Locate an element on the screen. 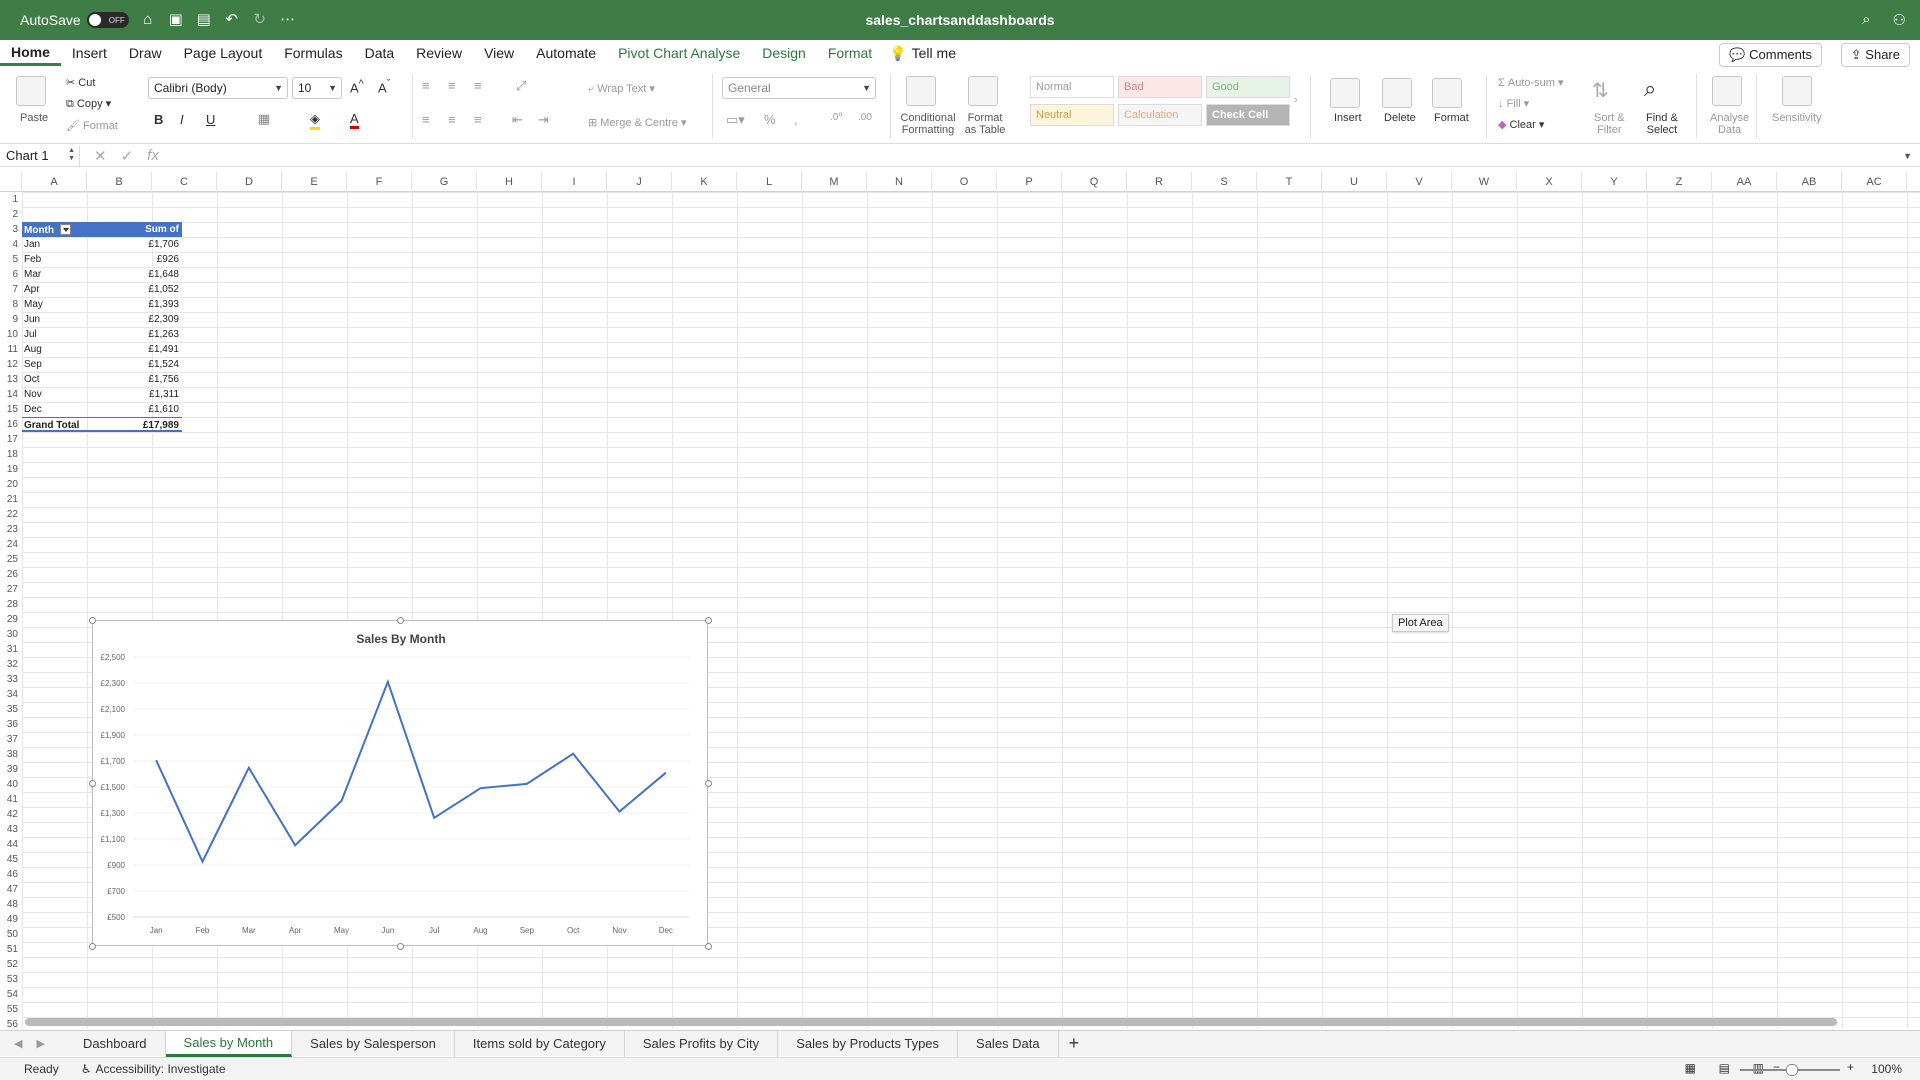 The image size is (1920, 1080). row-header: 50 is located at coordinates (11, 934).